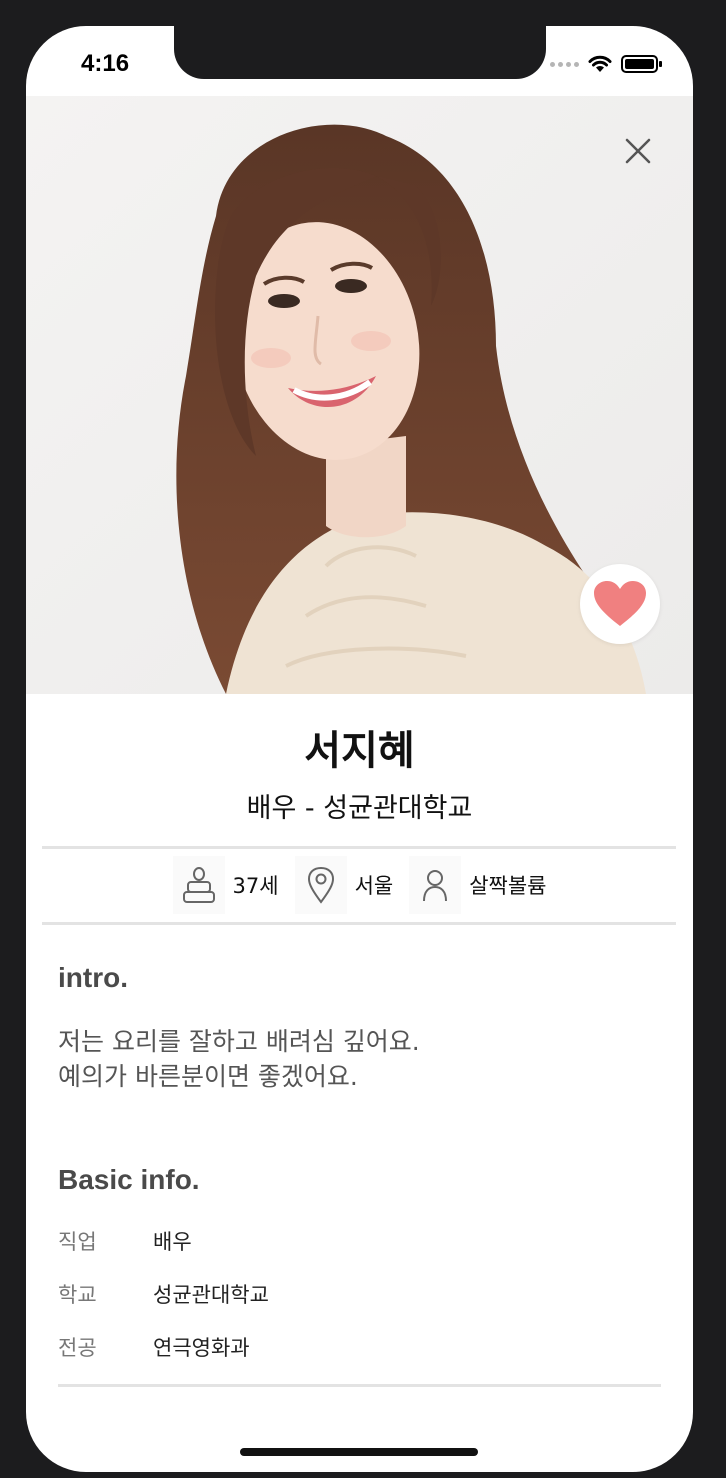  Describe the element at coordinates (641, 64) in the screenshot. I see `battery-icon` at that location.